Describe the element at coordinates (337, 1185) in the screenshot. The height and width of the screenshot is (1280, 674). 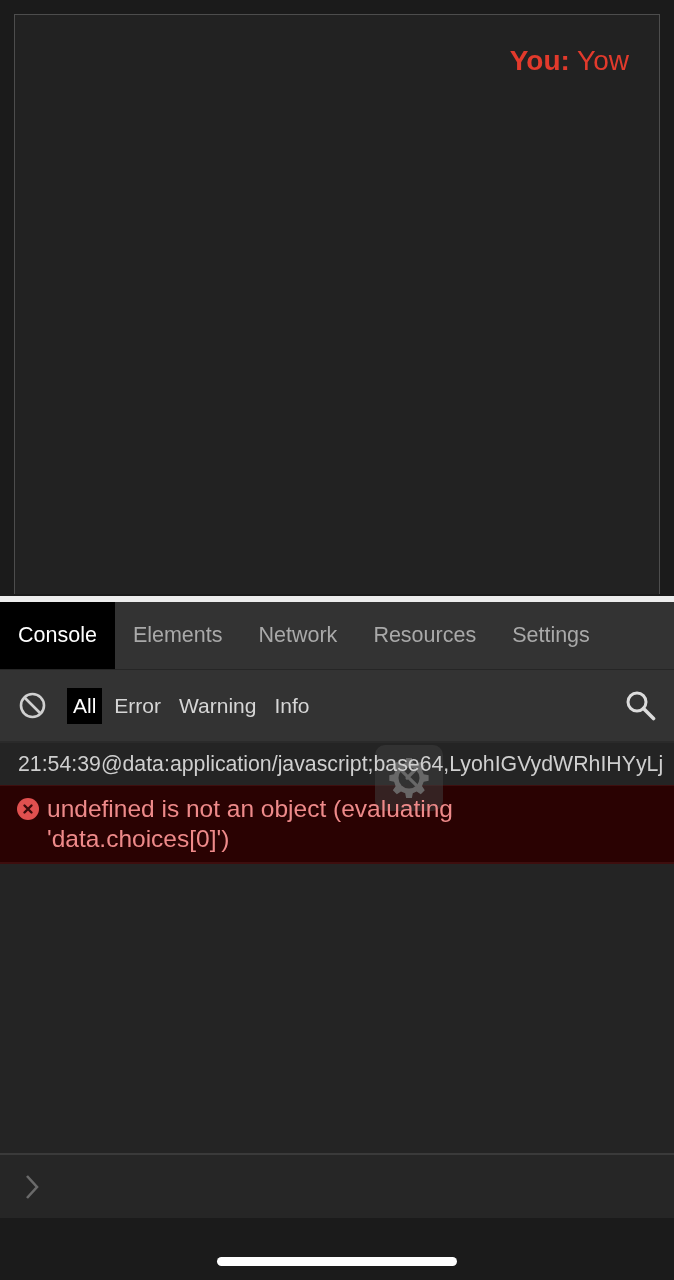
I see `console-input` at that location.